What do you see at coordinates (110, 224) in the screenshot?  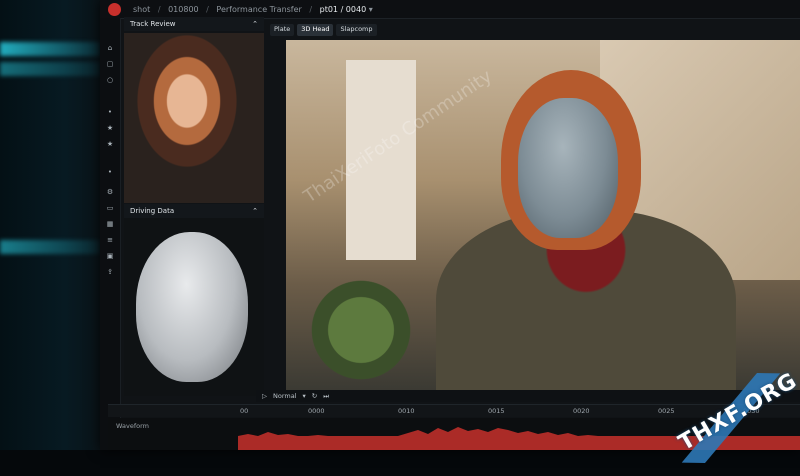 I see `grid-icon: ▦` at bounding box center [110, 224].